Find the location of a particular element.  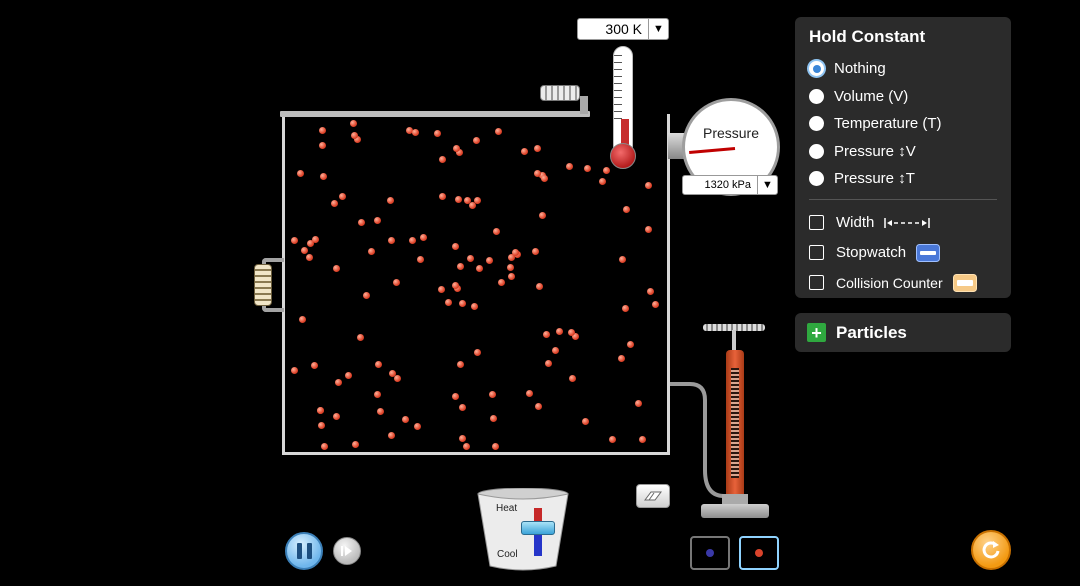

play-pause-button is located at coordinates (304, 551).